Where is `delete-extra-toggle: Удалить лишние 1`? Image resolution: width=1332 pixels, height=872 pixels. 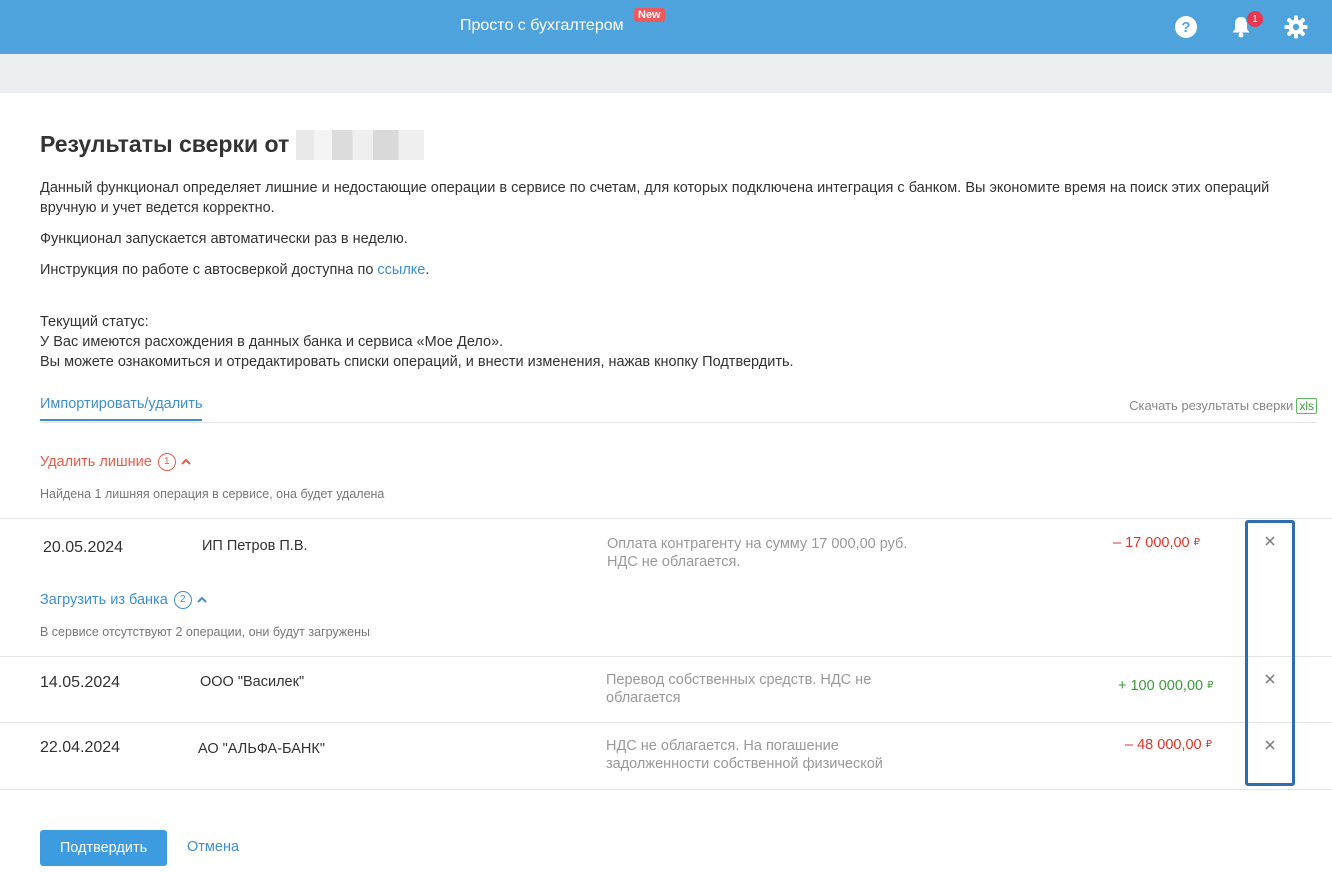 delete-extra-toggle: Удалить лишние 1 is located at coordinates (116, 462).